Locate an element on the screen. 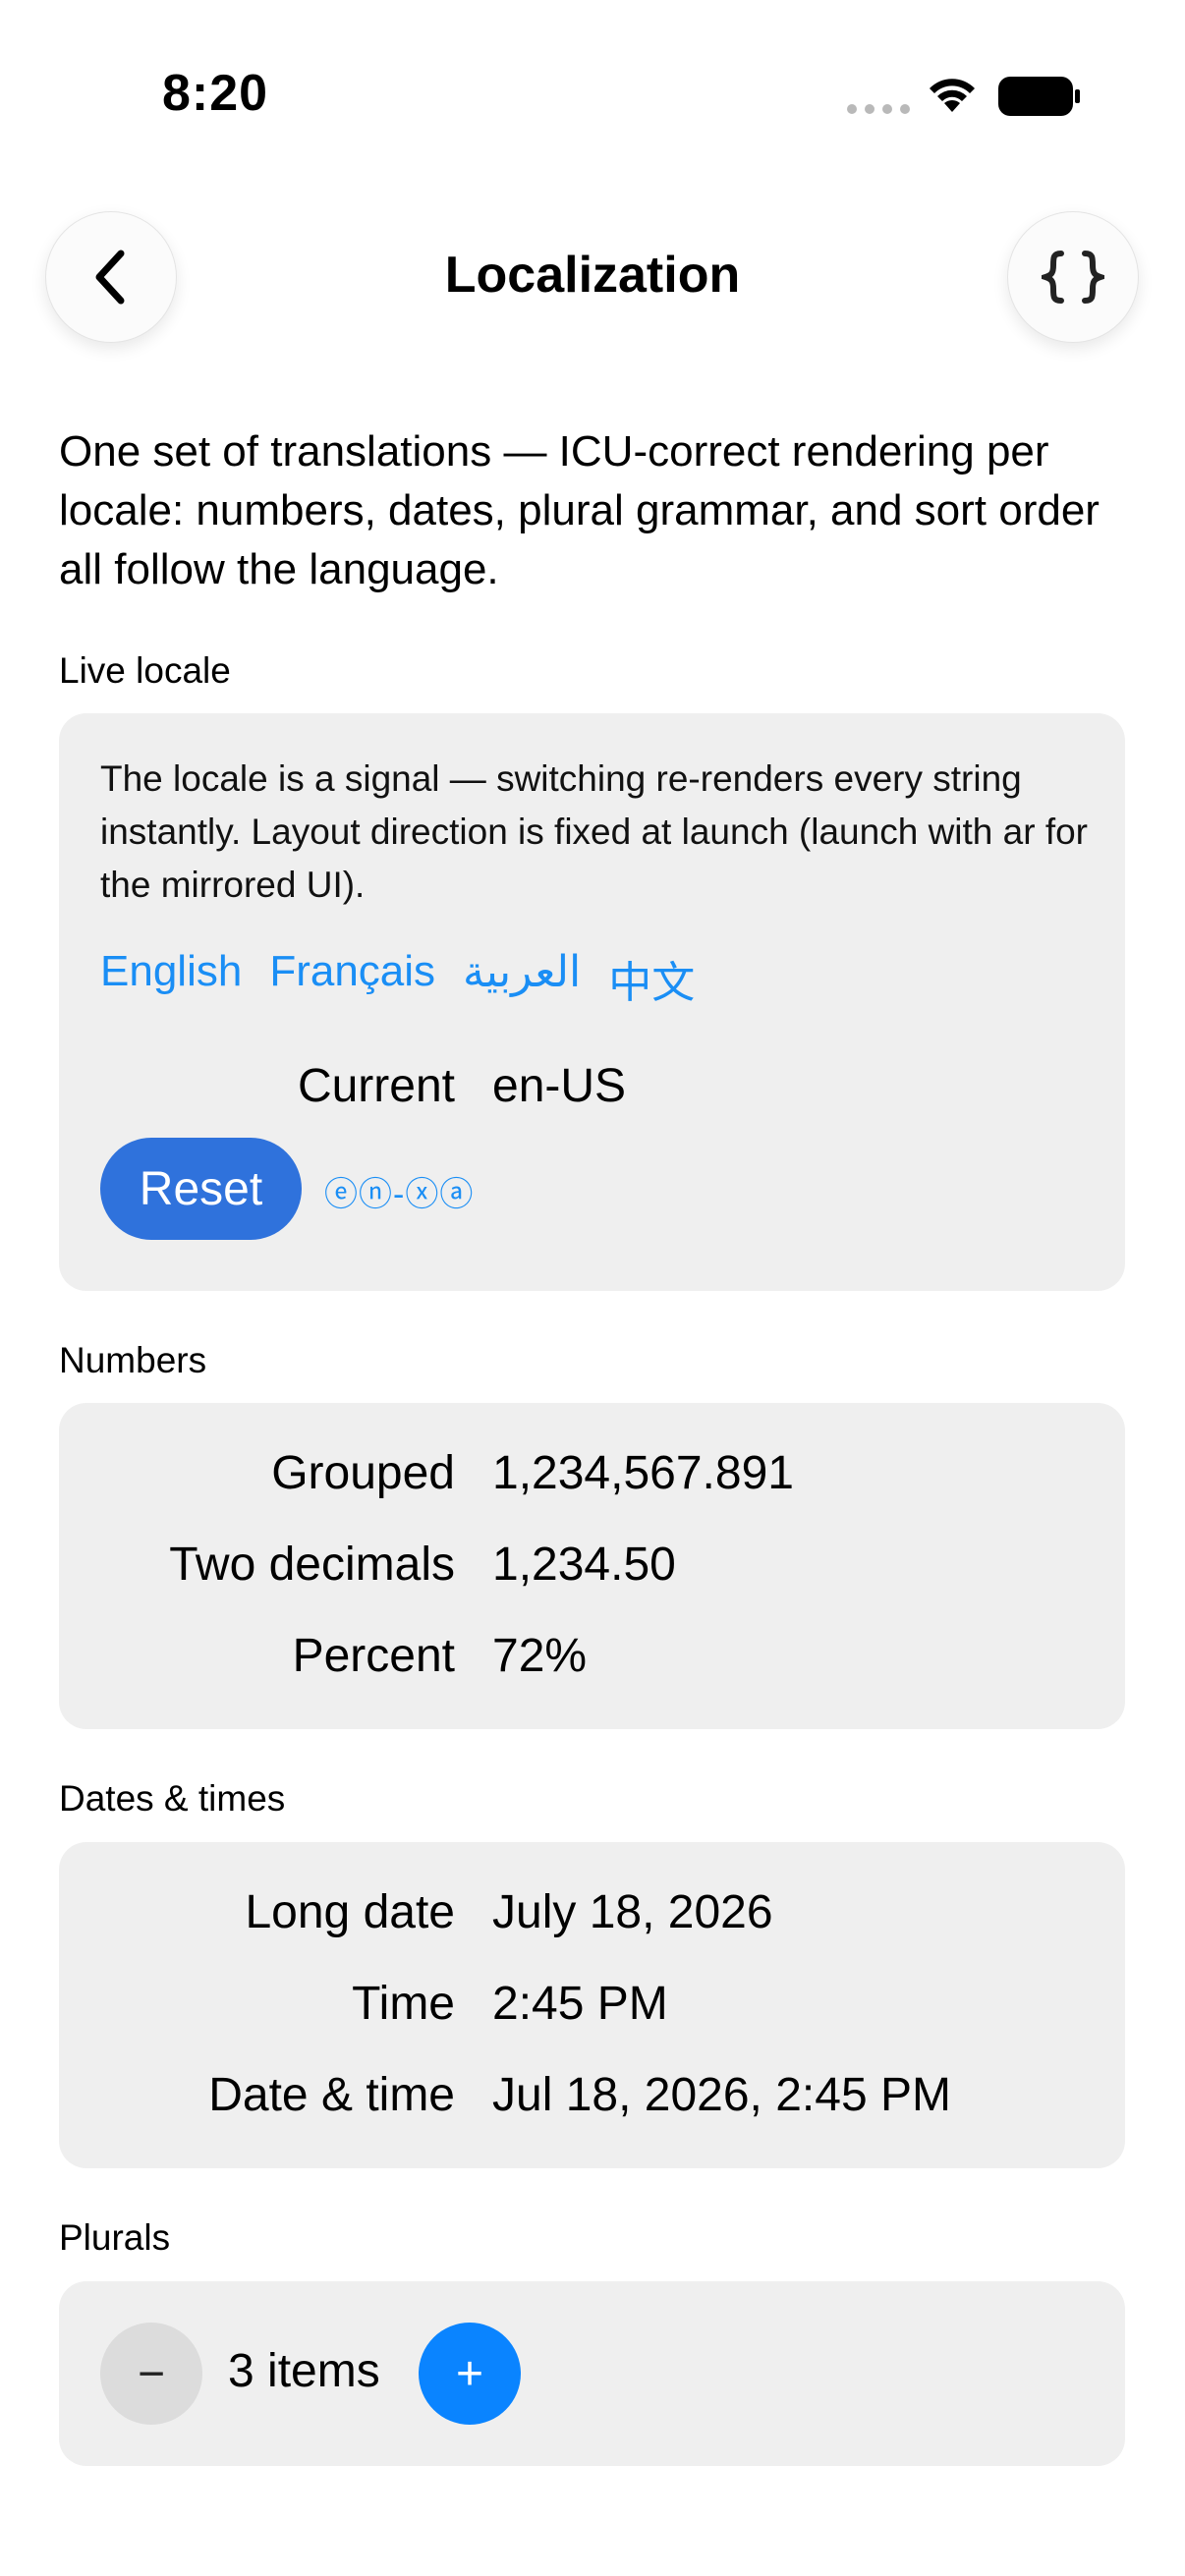  date-value: 2:45 PM is located at coordinates (580, 2004).